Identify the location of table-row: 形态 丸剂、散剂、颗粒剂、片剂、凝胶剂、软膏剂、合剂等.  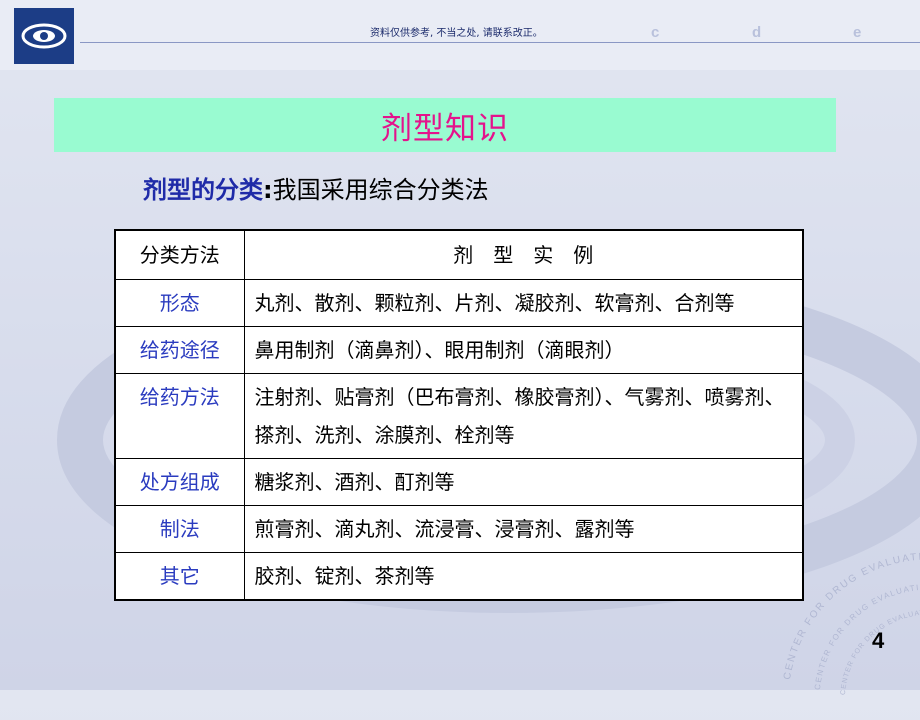
(459, 303).